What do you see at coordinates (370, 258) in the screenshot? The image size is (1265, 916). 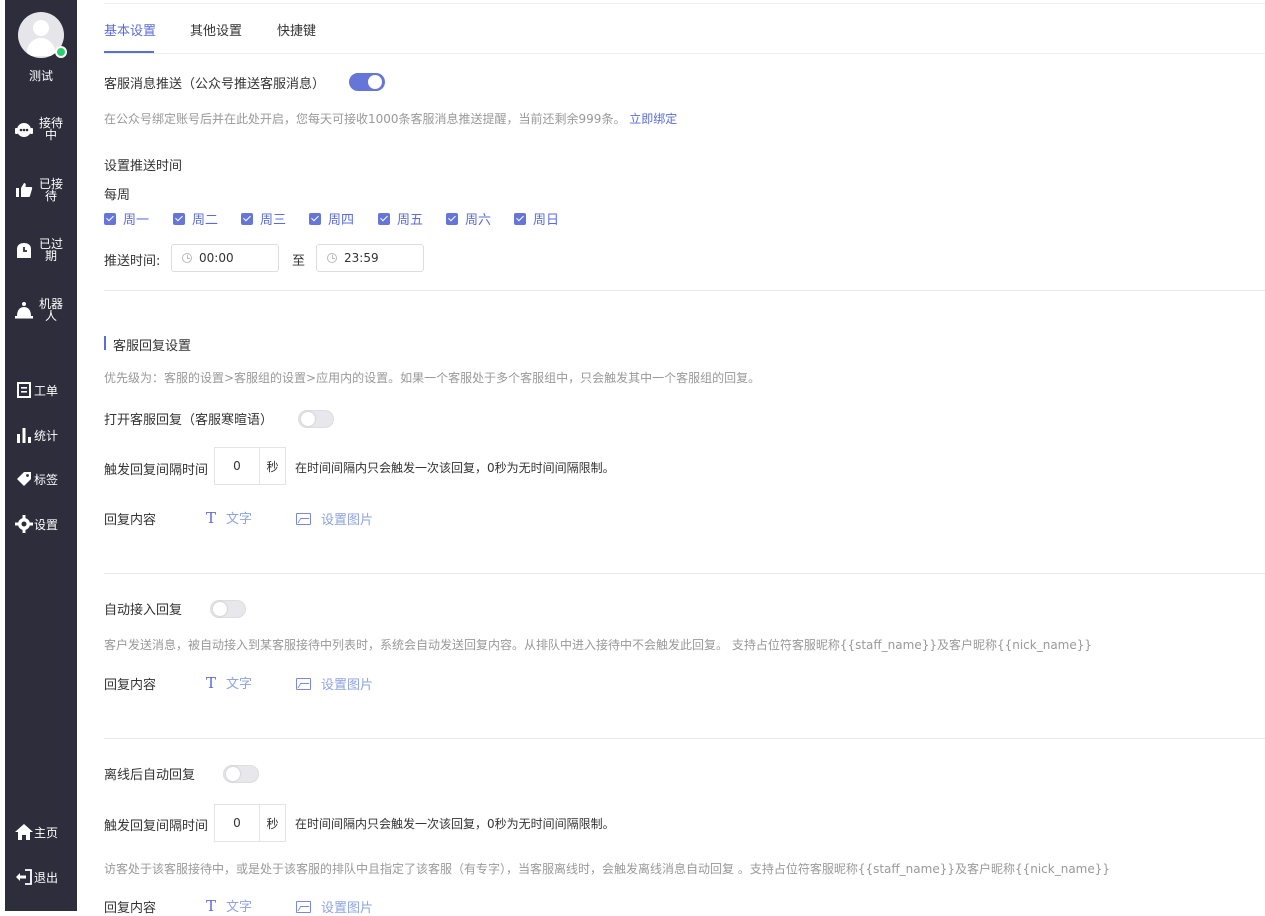 I see `end-time-picker: 23:59` at bounding box center [370, 258].